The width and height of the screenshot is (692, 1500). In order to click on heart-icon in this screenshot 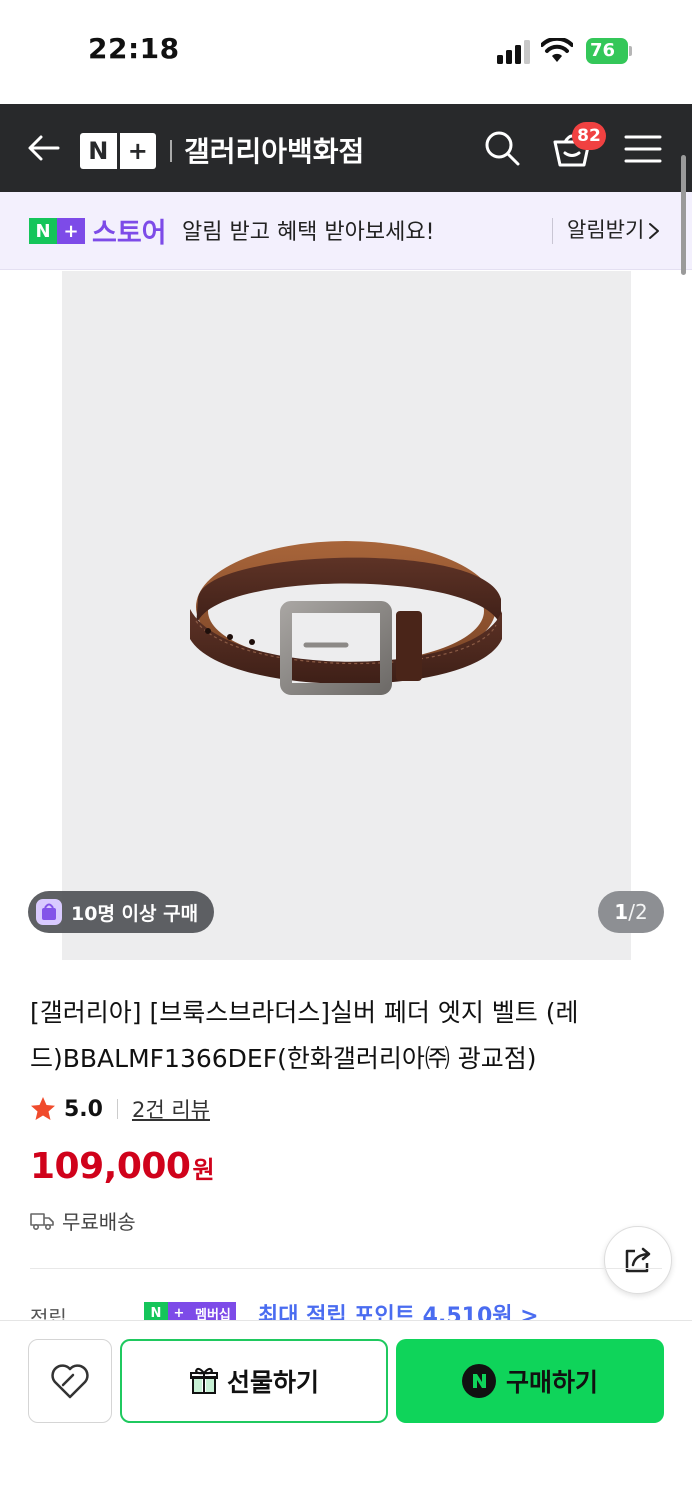, I will do `click(70, 1381)`.